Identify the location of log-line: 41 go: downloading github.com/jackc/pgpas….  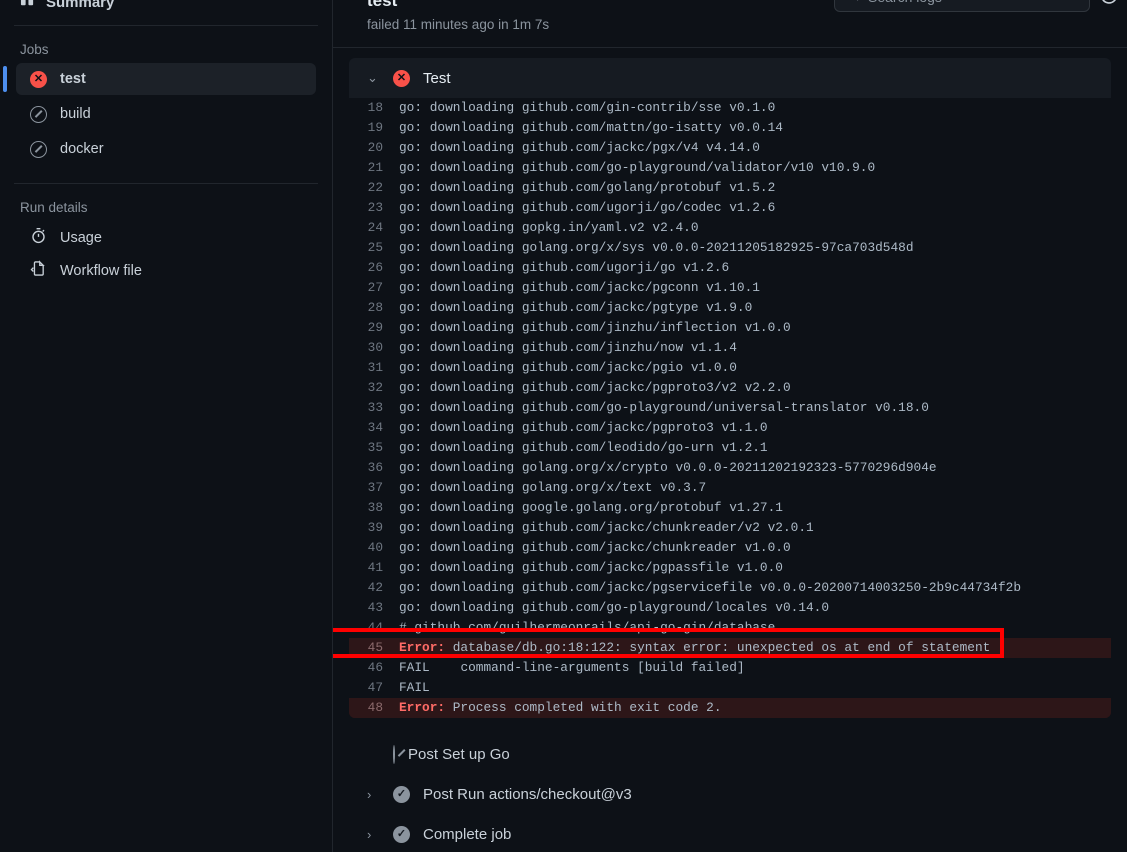
(730, 568).